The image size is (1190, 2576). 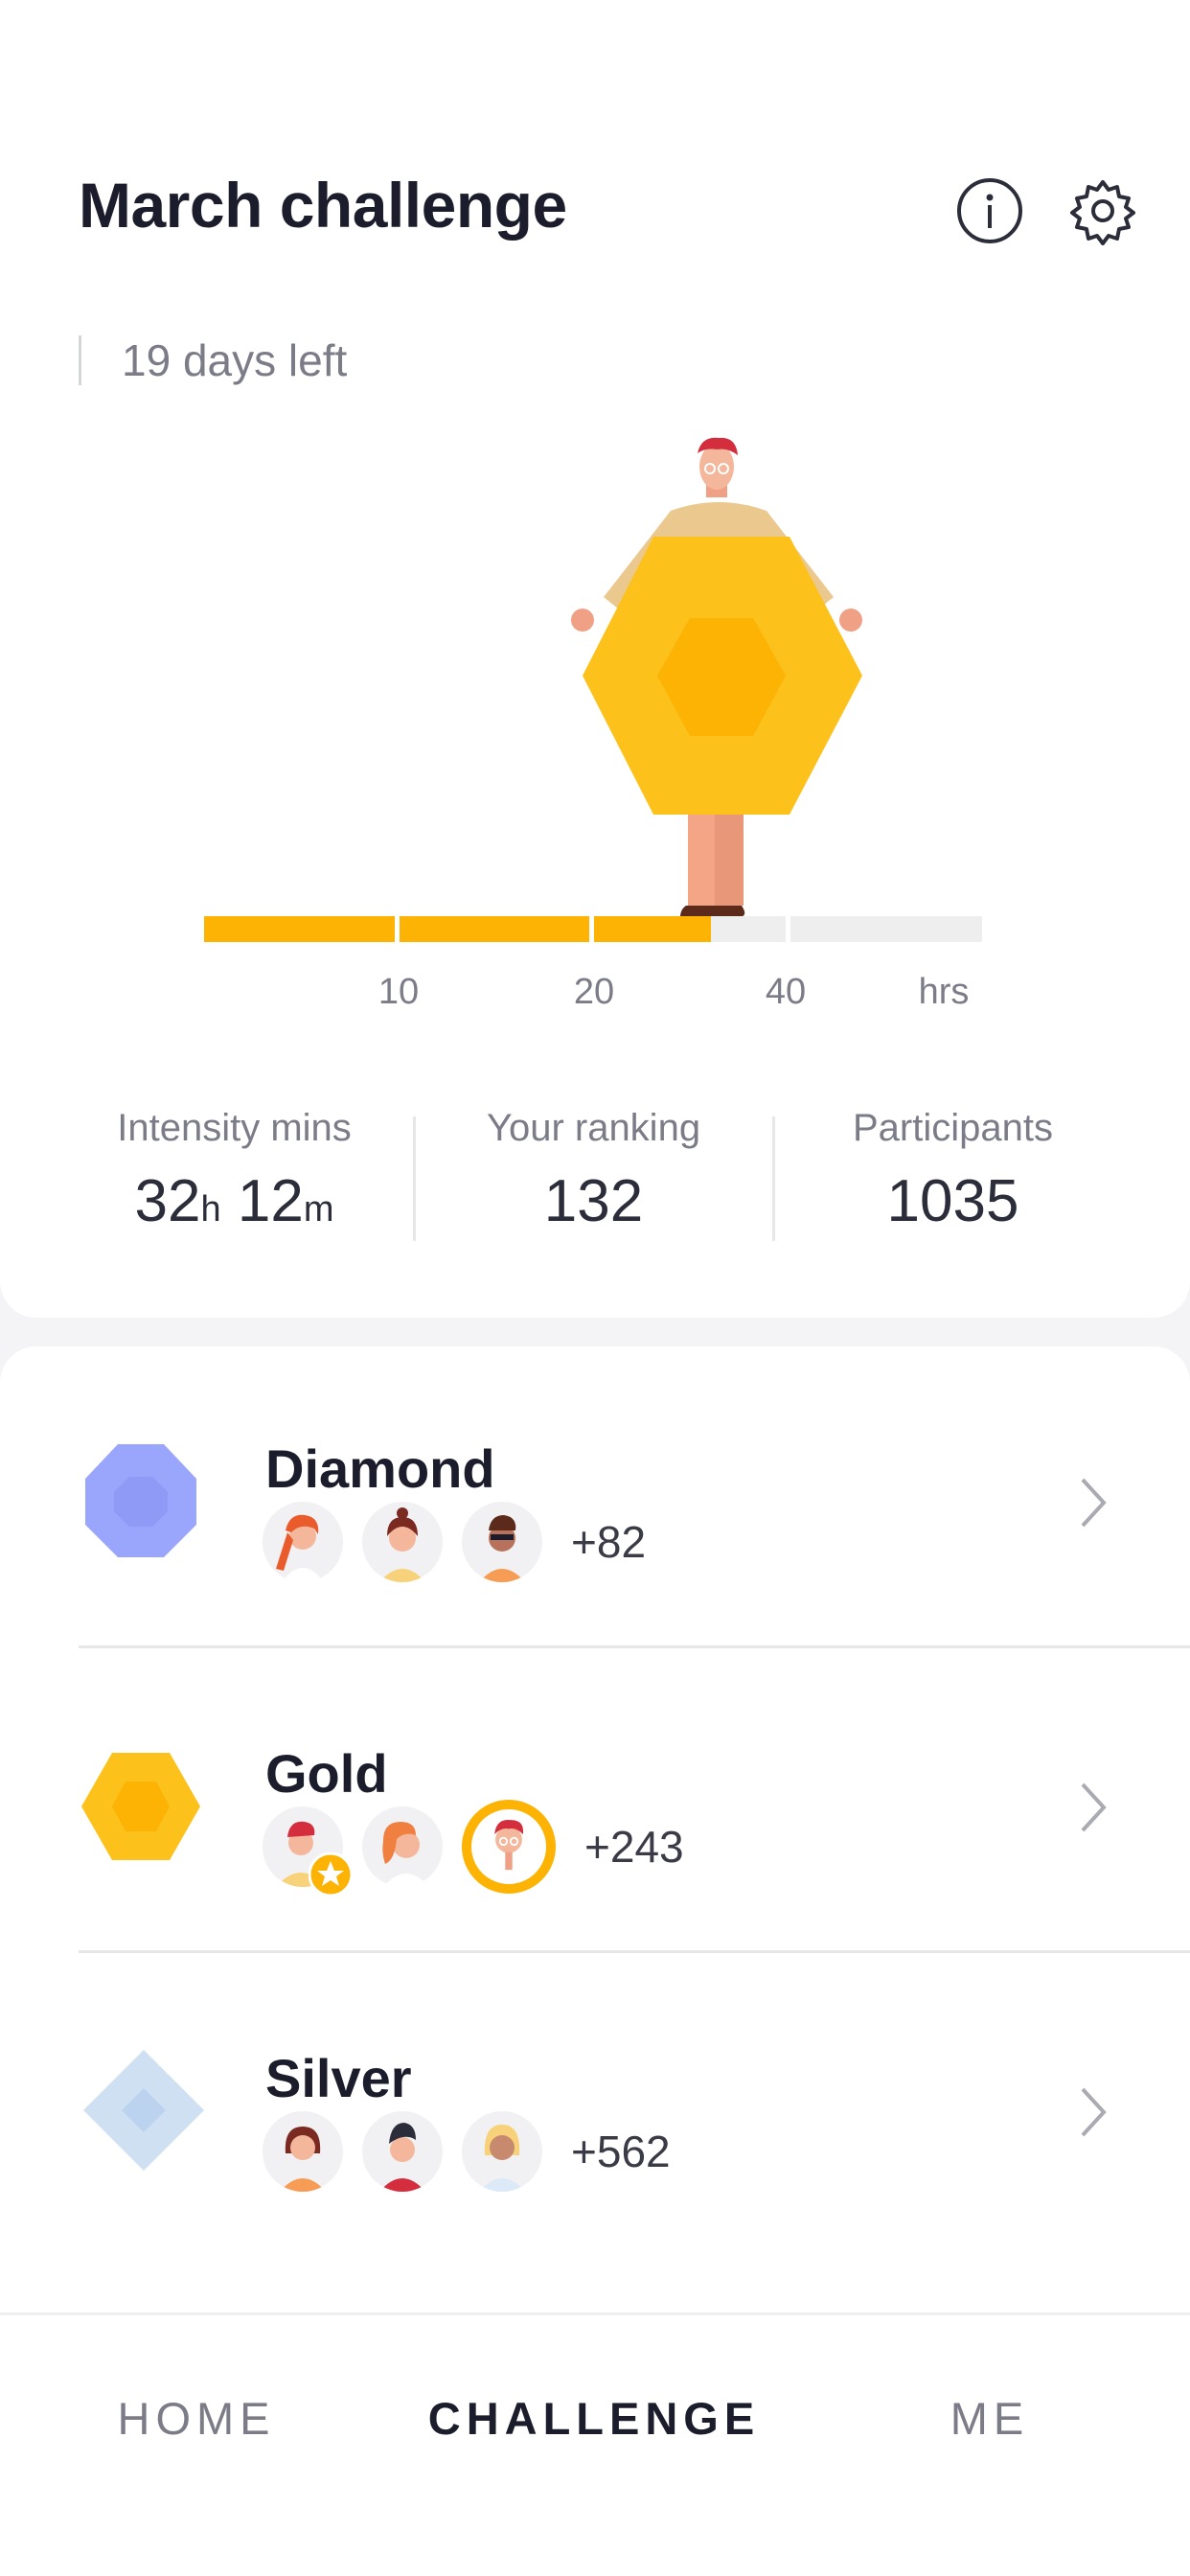 I want to click on stat-label: Participants, so click(x=953, y=1128).